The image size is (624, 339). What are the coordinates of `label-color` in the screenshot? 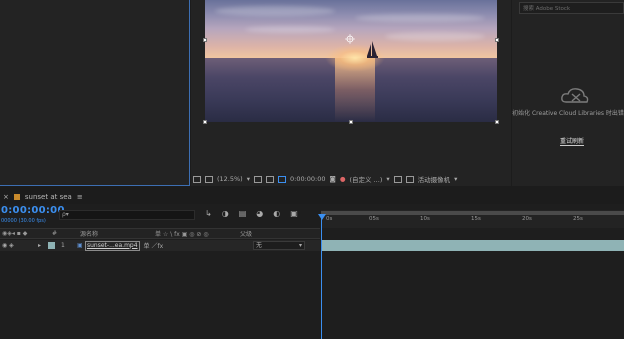 It's located at (51, 245).